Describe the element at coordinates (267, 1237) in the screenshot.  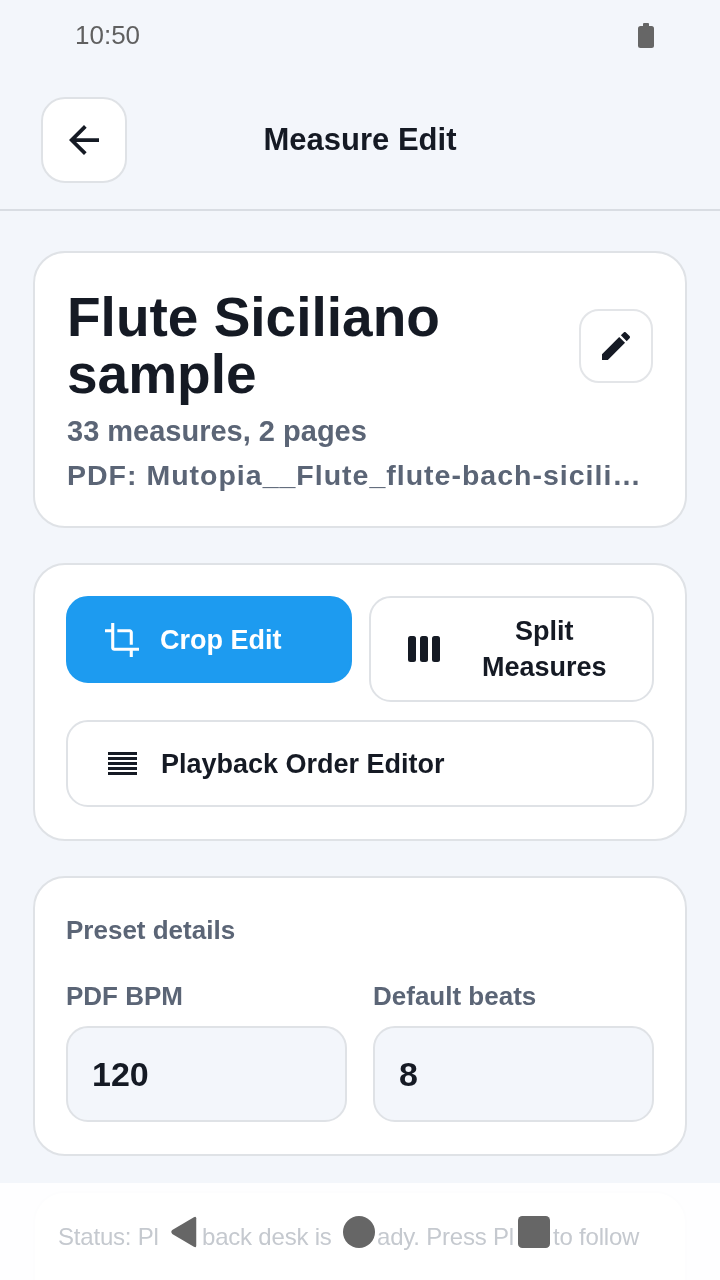
I see `status-text: back desk is` at that location.